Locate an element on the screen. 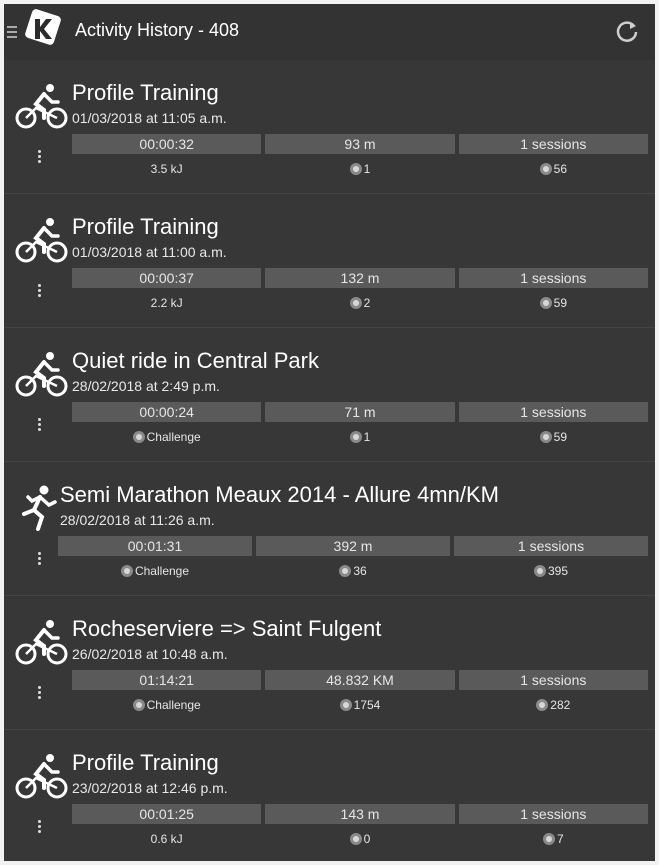  stat3-value: 7 is located at coordinates (560, 839).